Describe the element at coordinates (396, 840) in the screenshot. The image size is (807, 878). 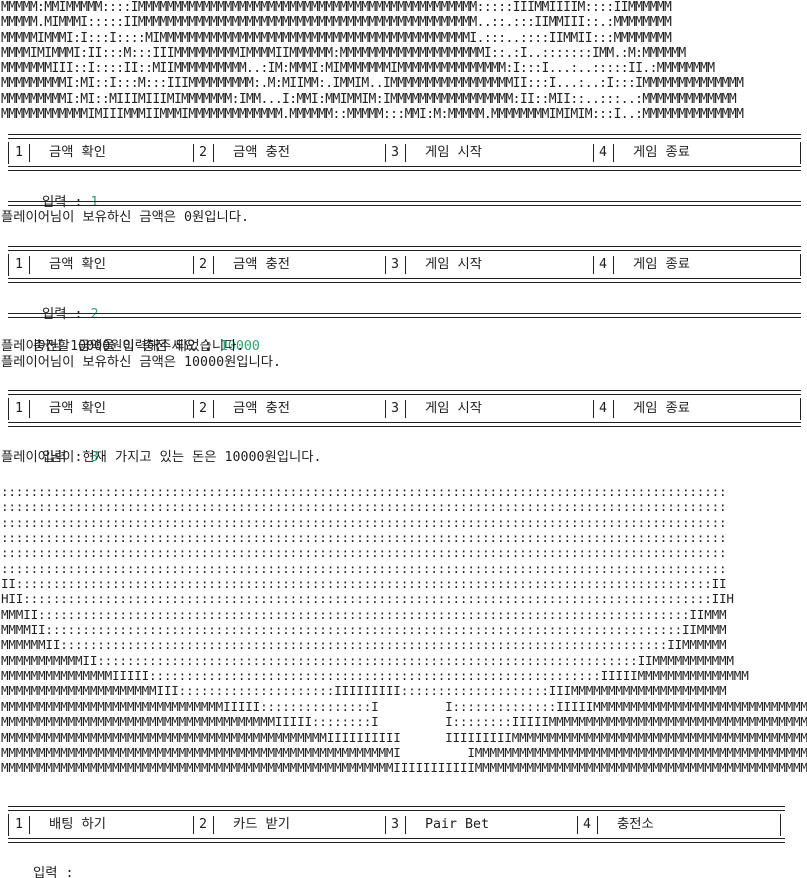
I see `game-menu-border-bottom` at that location.